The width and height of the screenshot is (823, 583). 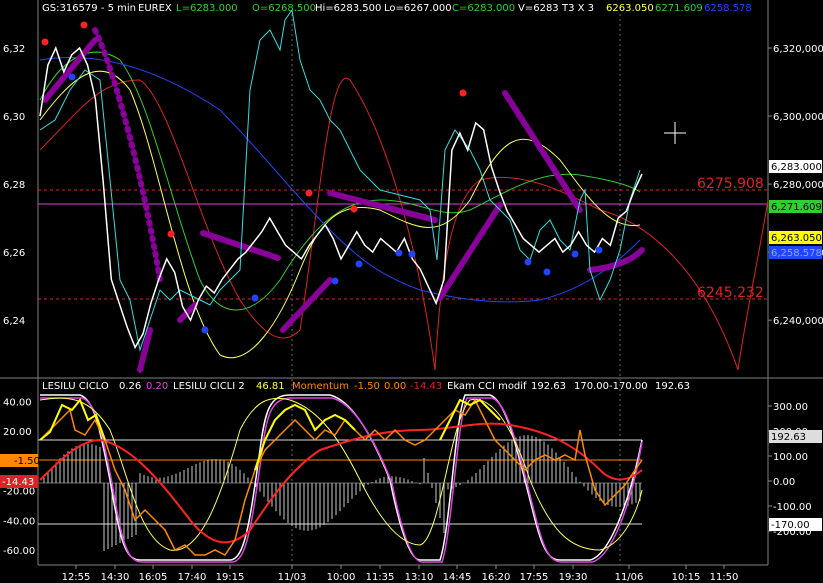 I want to click on x-tick-label: 13:10, so click(x=419, y=577).